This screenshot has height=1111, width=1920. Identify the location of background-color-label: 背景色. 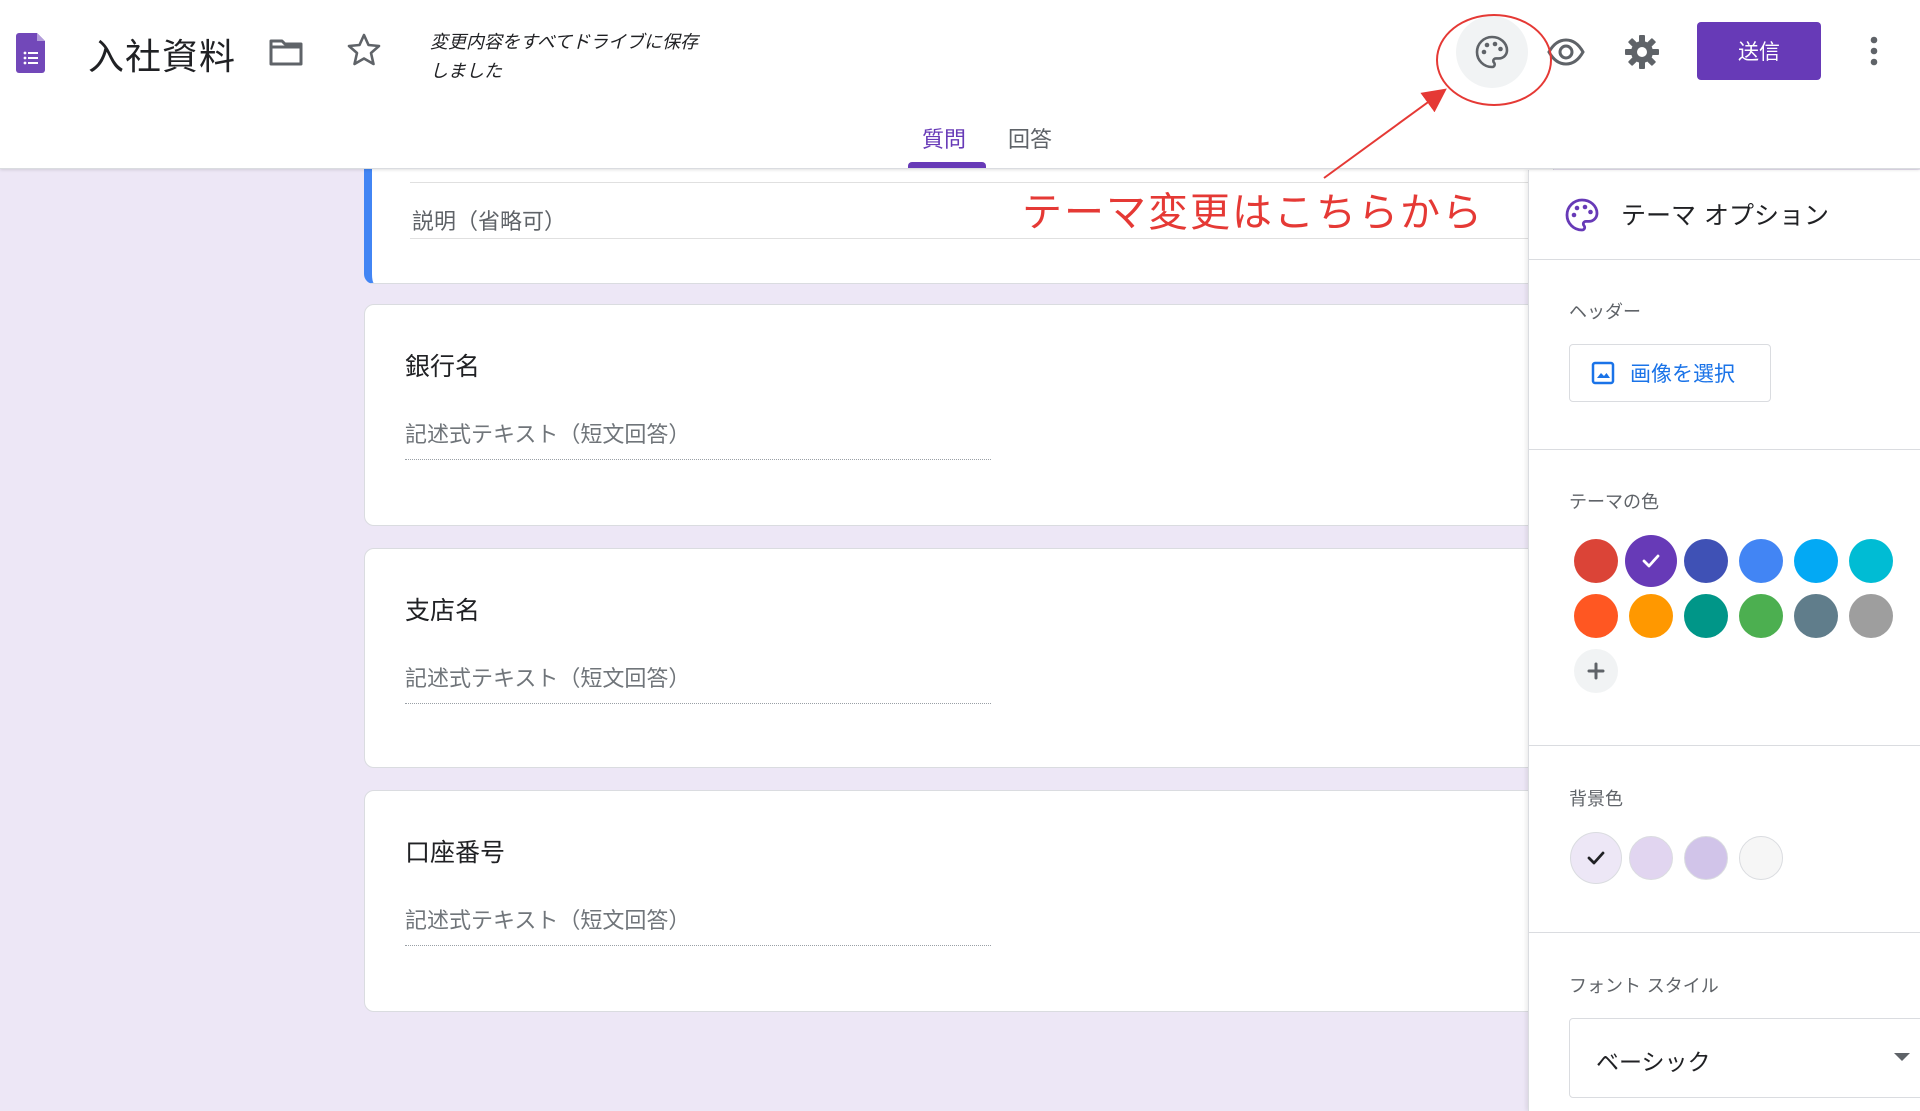
(1596, 799).